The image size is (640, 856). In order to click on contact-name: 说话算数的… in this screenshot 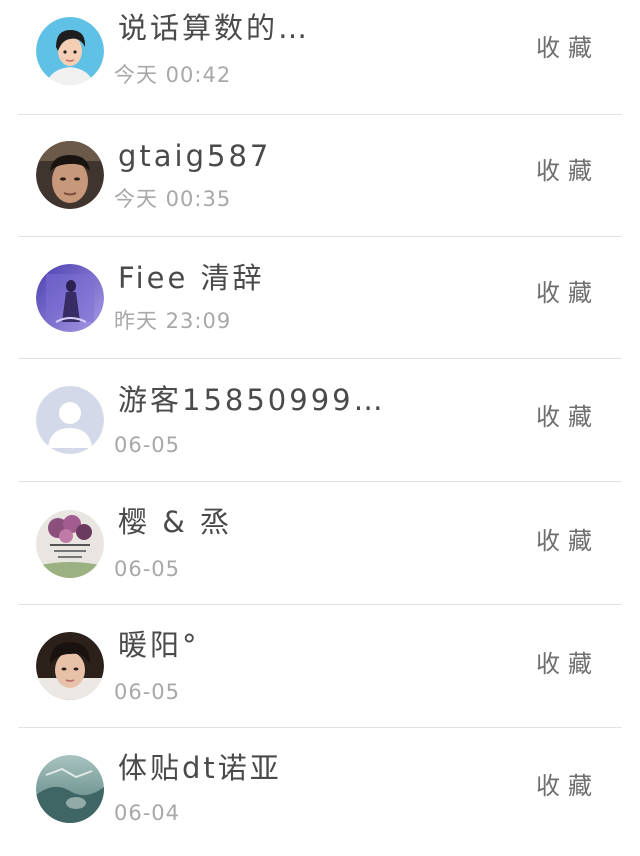, I will do `click(214, 28)`.